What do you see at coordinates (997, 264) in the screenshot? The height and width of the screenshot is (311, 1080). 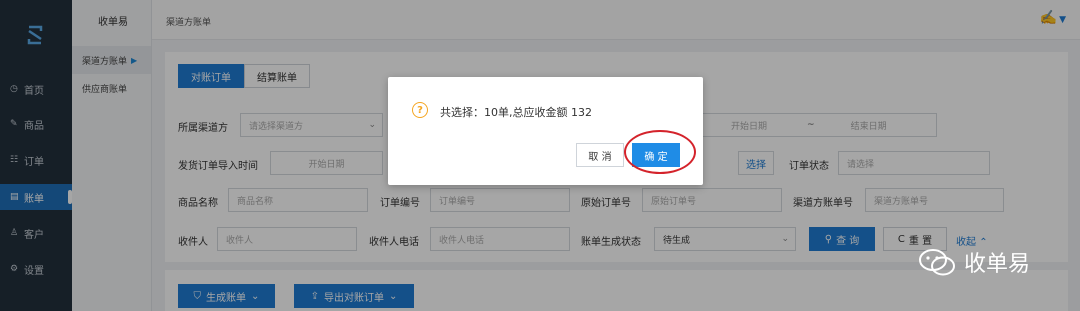 I see `watermark-text: 收单易` at bounding box center [997, 264].